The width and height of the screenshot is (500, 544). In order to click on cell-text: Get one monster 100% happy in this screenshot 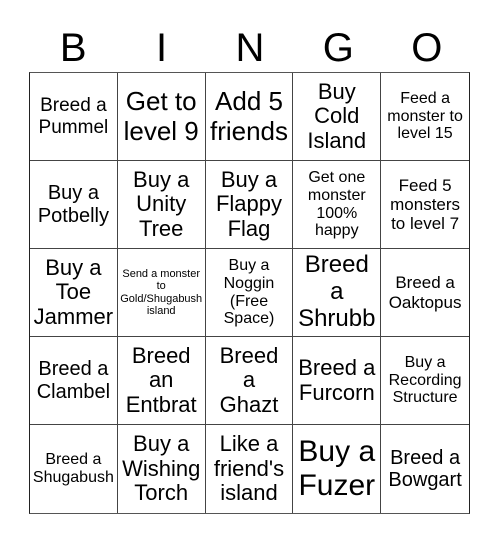, I will do `click(336, 204)`.